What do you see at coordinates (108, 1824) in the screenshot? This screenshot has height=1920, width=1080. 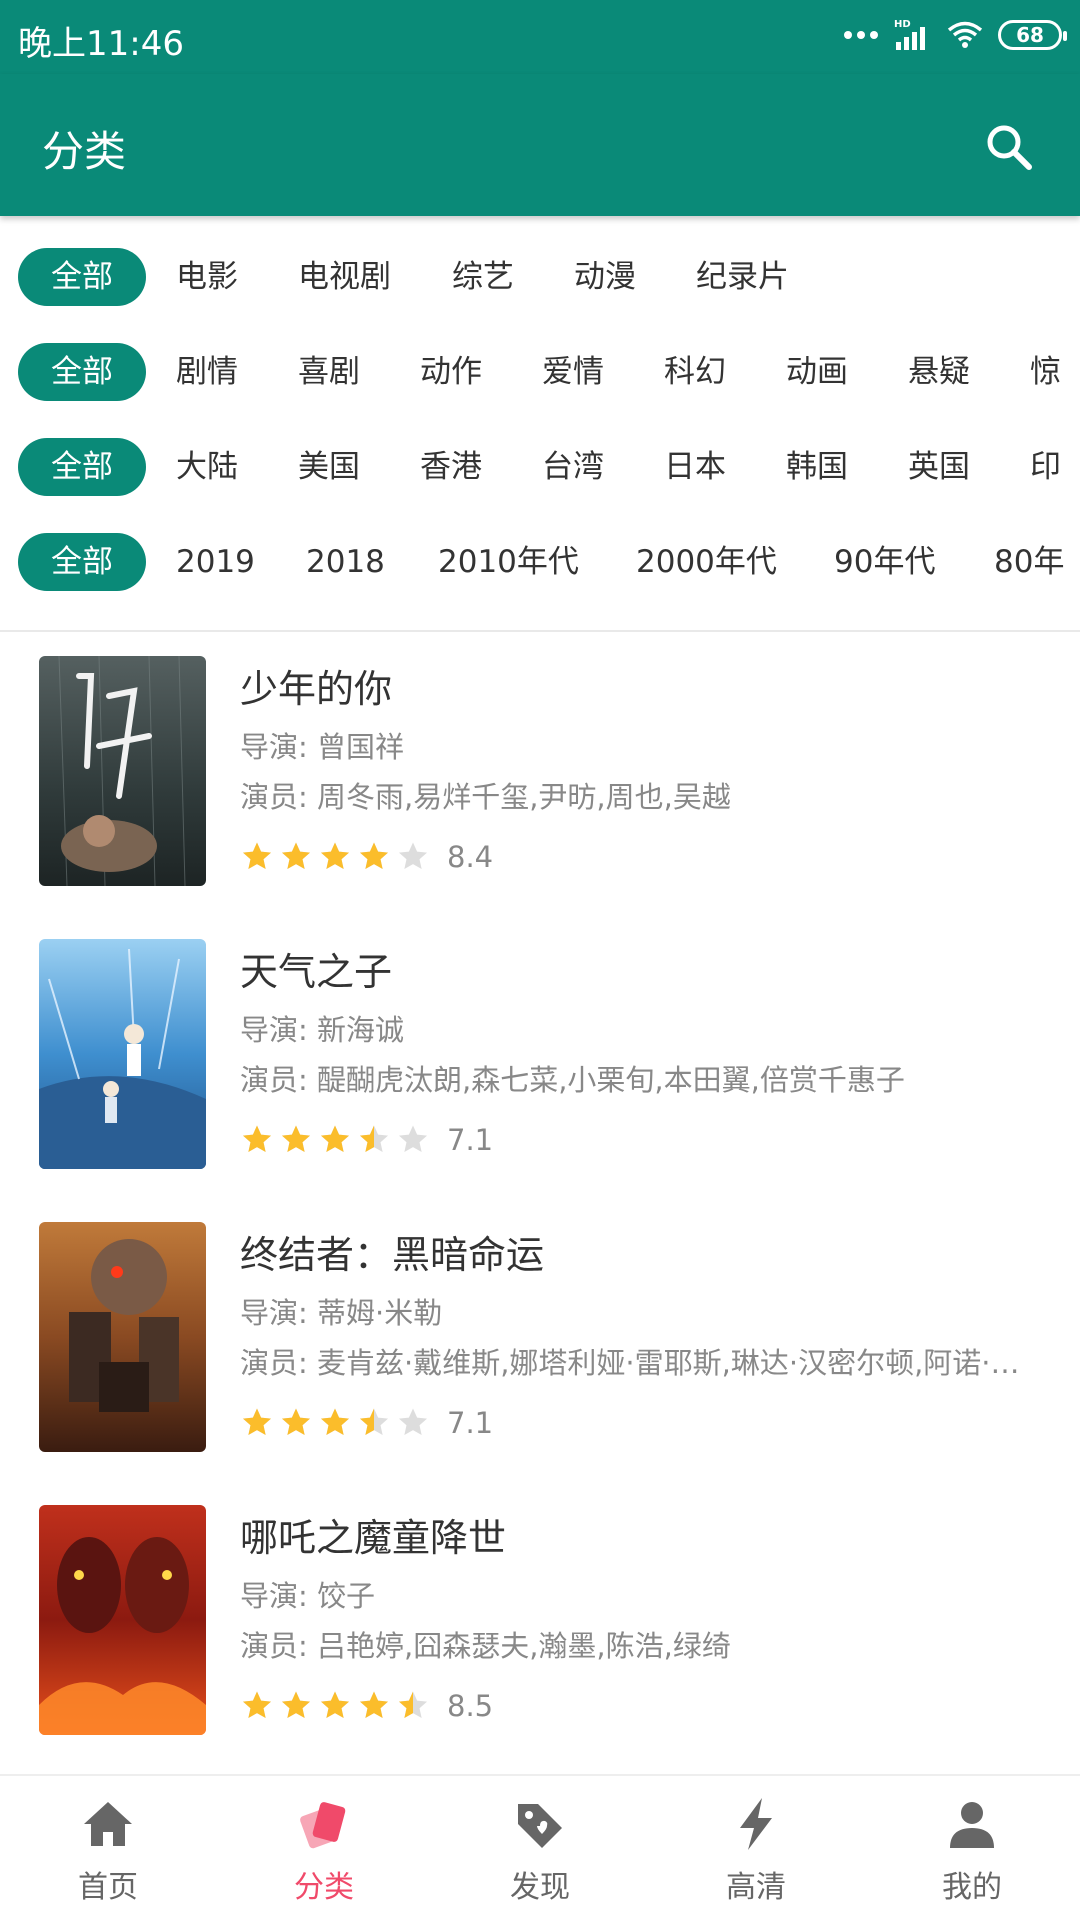 I see `home-icon` at bounding box center [108, 1824].